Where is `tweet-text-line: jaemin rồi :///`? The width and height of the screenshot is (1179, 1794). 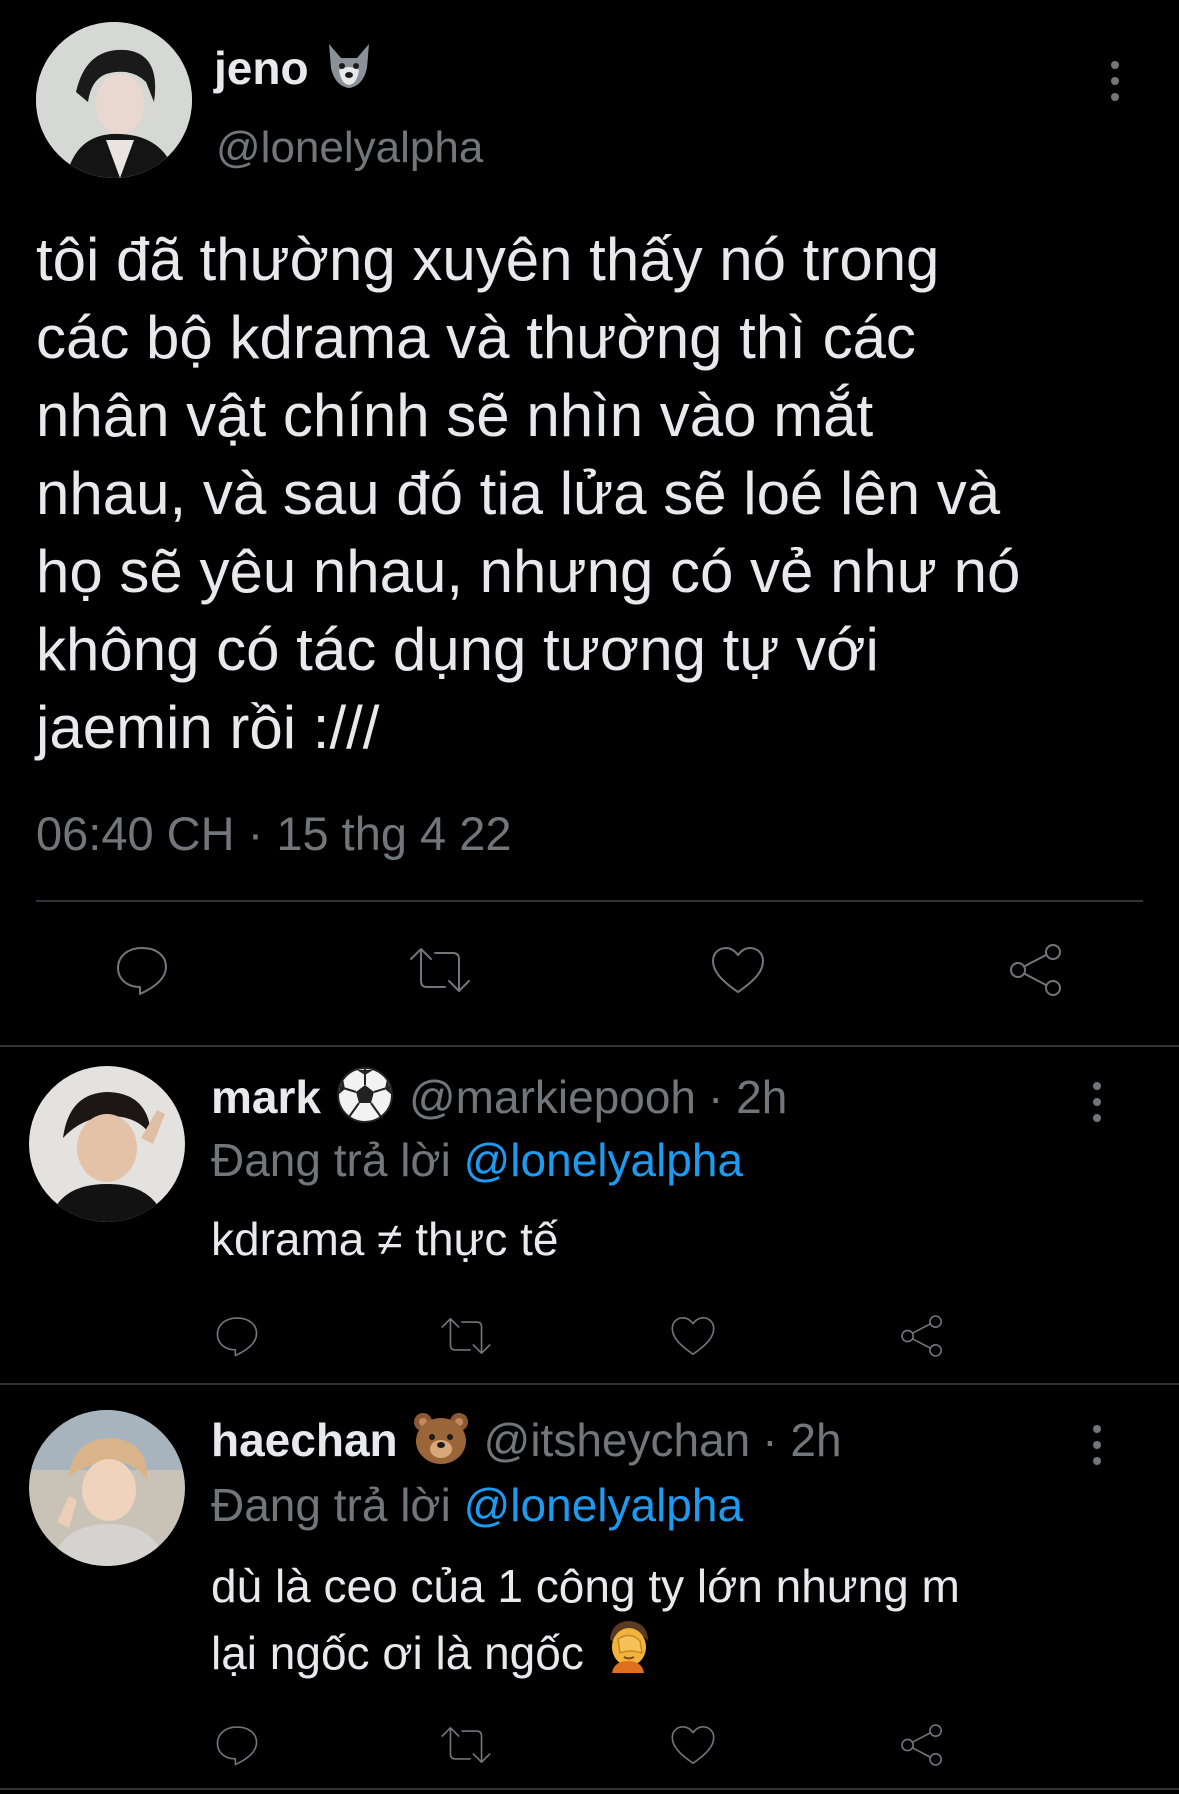
tweet-text-line: jaemin rồi :/// is located at coordinates (208, 727).